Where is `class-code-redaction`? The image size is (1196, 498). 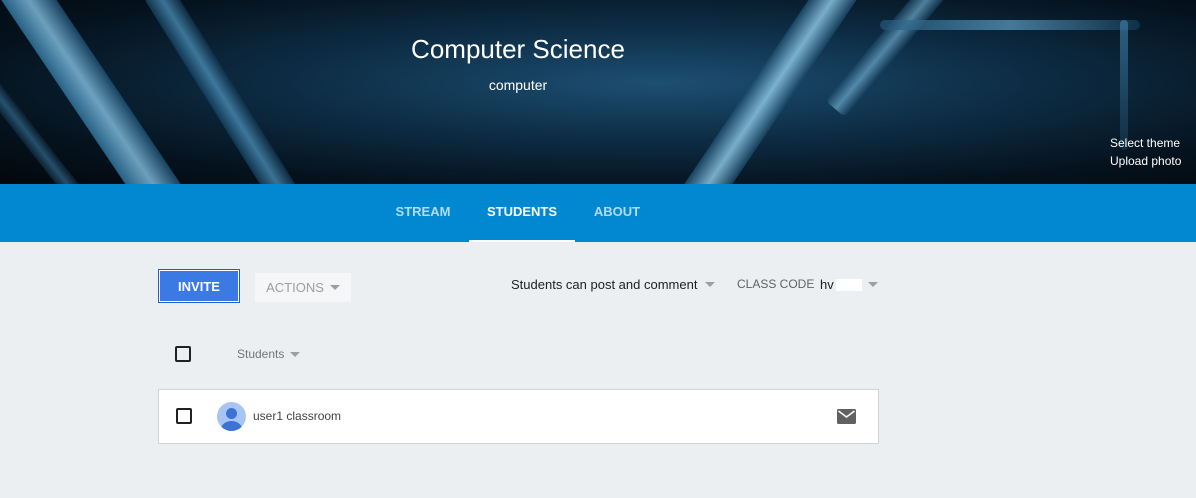 class-code-redaction is located at coordinates (848, 284).